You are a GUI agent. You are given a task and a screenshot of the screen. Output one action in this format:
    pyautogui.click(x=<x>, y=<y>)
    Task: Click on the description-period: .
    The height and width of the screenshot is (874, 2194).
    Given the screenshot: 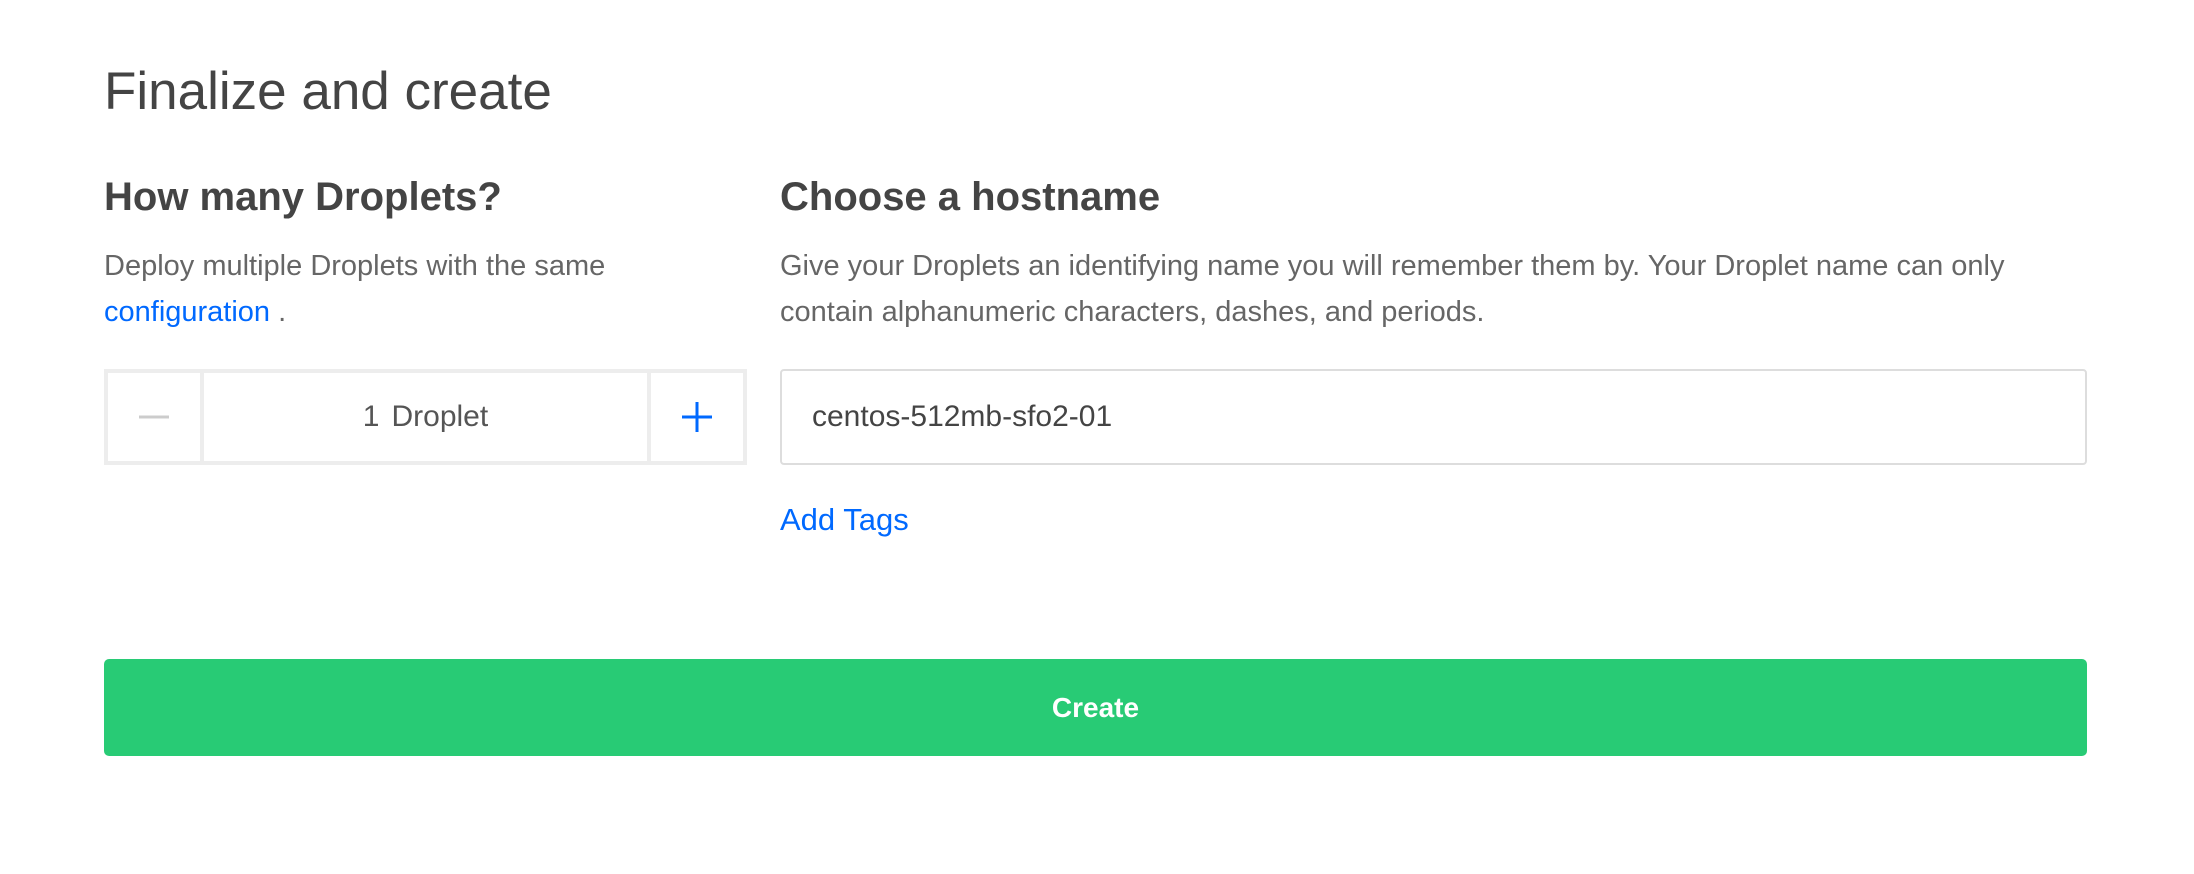 What is the action you would take?
    pyautogui.click(x=278, y=312)
    